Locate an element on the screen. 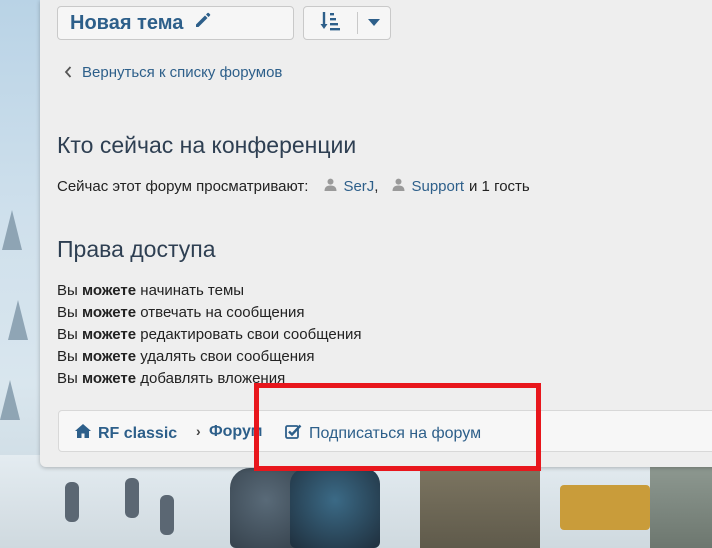 The image size is (712, 548). breadcrumb-home-link: RF classic is located at coordinates (125, 433).